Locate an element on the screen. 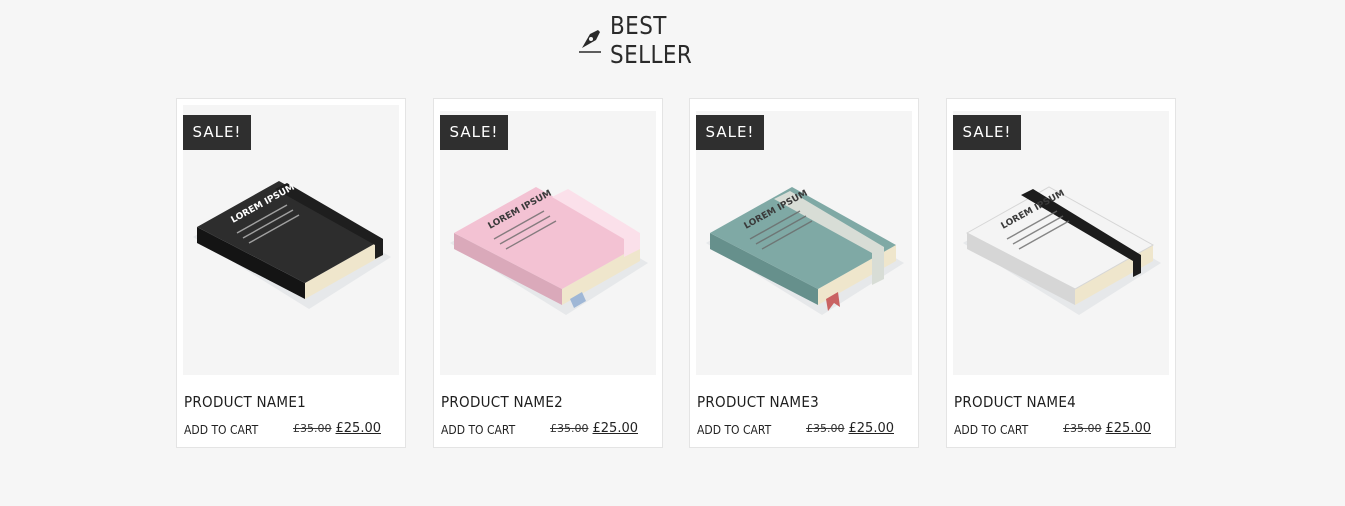 The image size is (1345, 506). product-name: PRODUCT NAME3 is located at coordinates (758, 402).